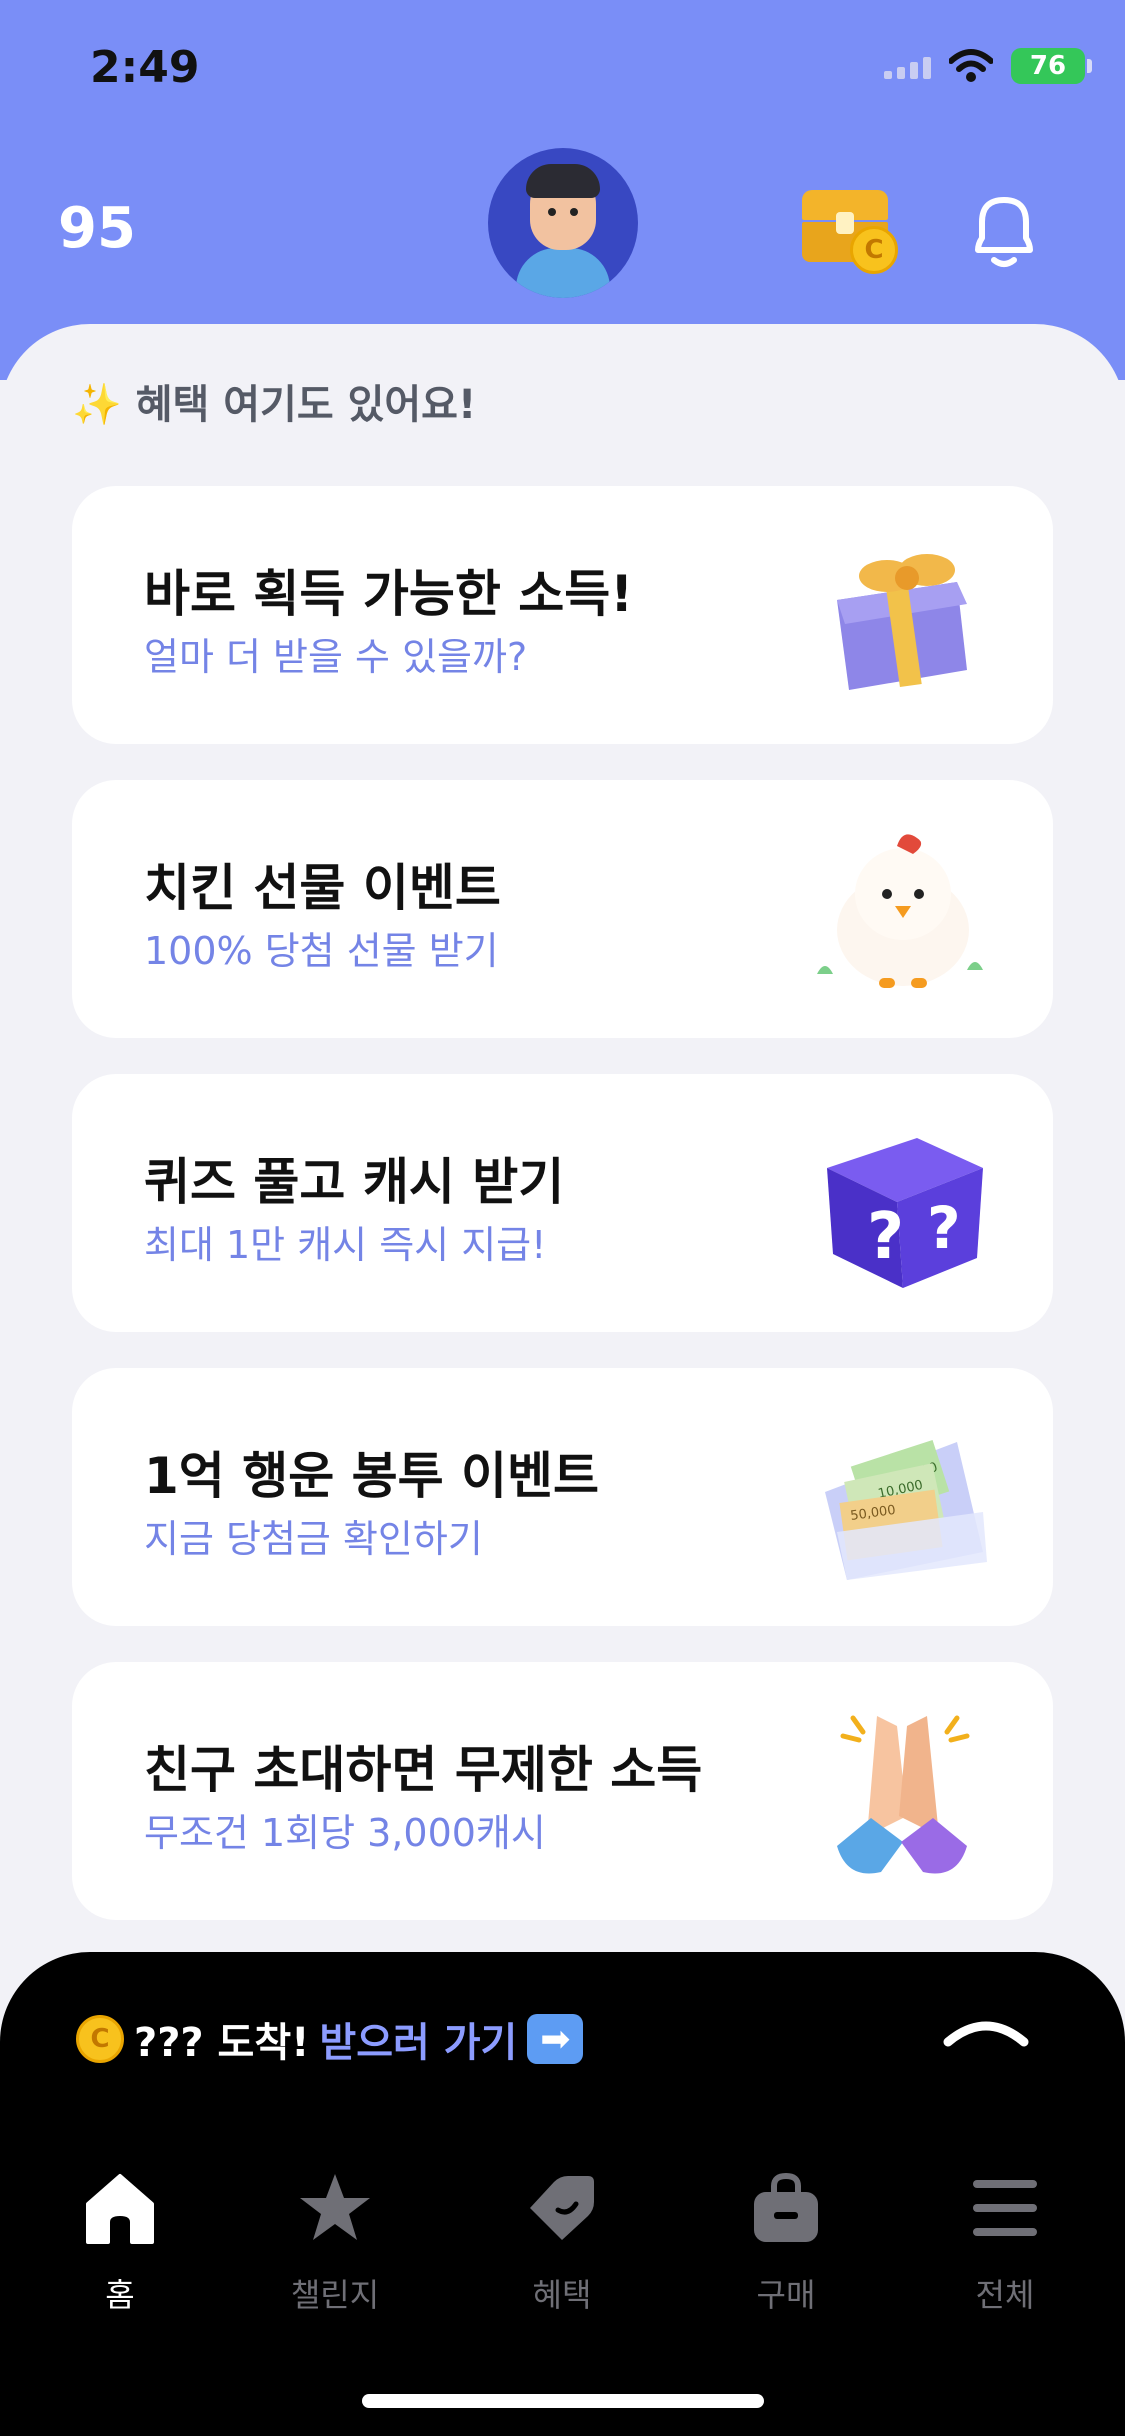 The width and height of the screenshot is (1125, 2436). Describe the element at coordinates (906, 1510) in the screenshot. I see `money-envelope-icon: 1,000 10,000 50,000` at that location.